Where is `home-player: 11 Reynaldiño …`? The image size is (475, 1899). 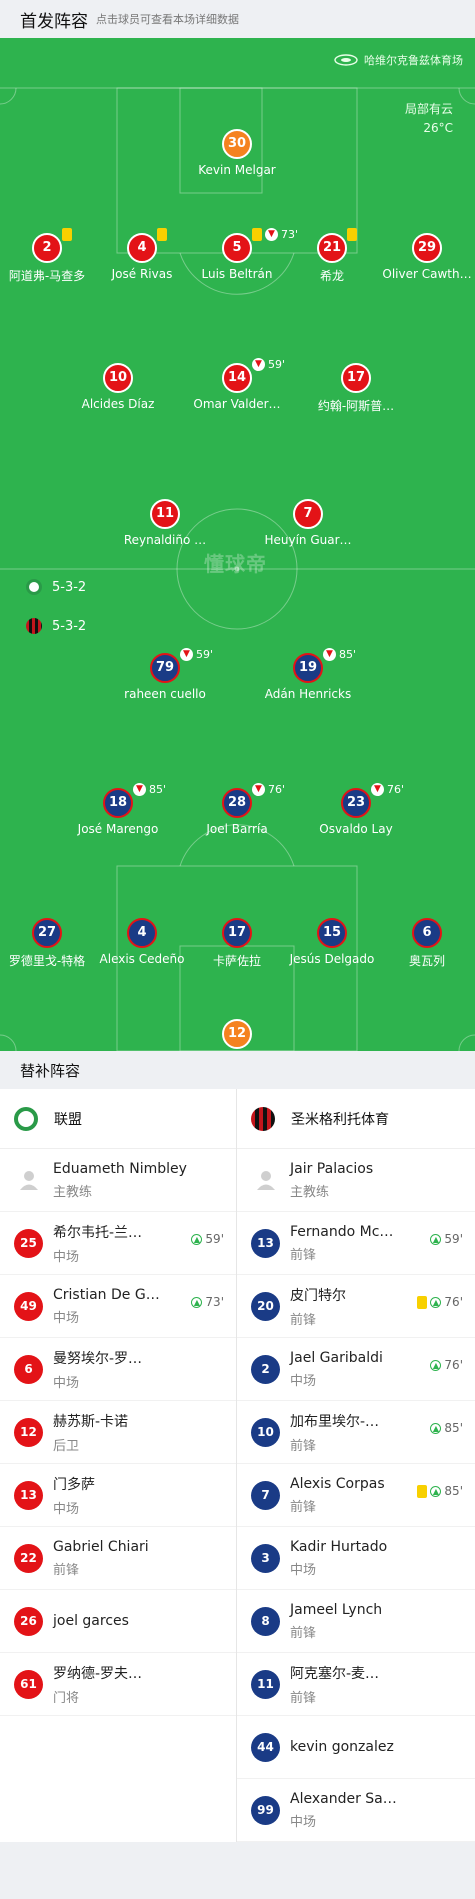 home-player: 11 Reynaldiño … is located at coordinates (165, 523).